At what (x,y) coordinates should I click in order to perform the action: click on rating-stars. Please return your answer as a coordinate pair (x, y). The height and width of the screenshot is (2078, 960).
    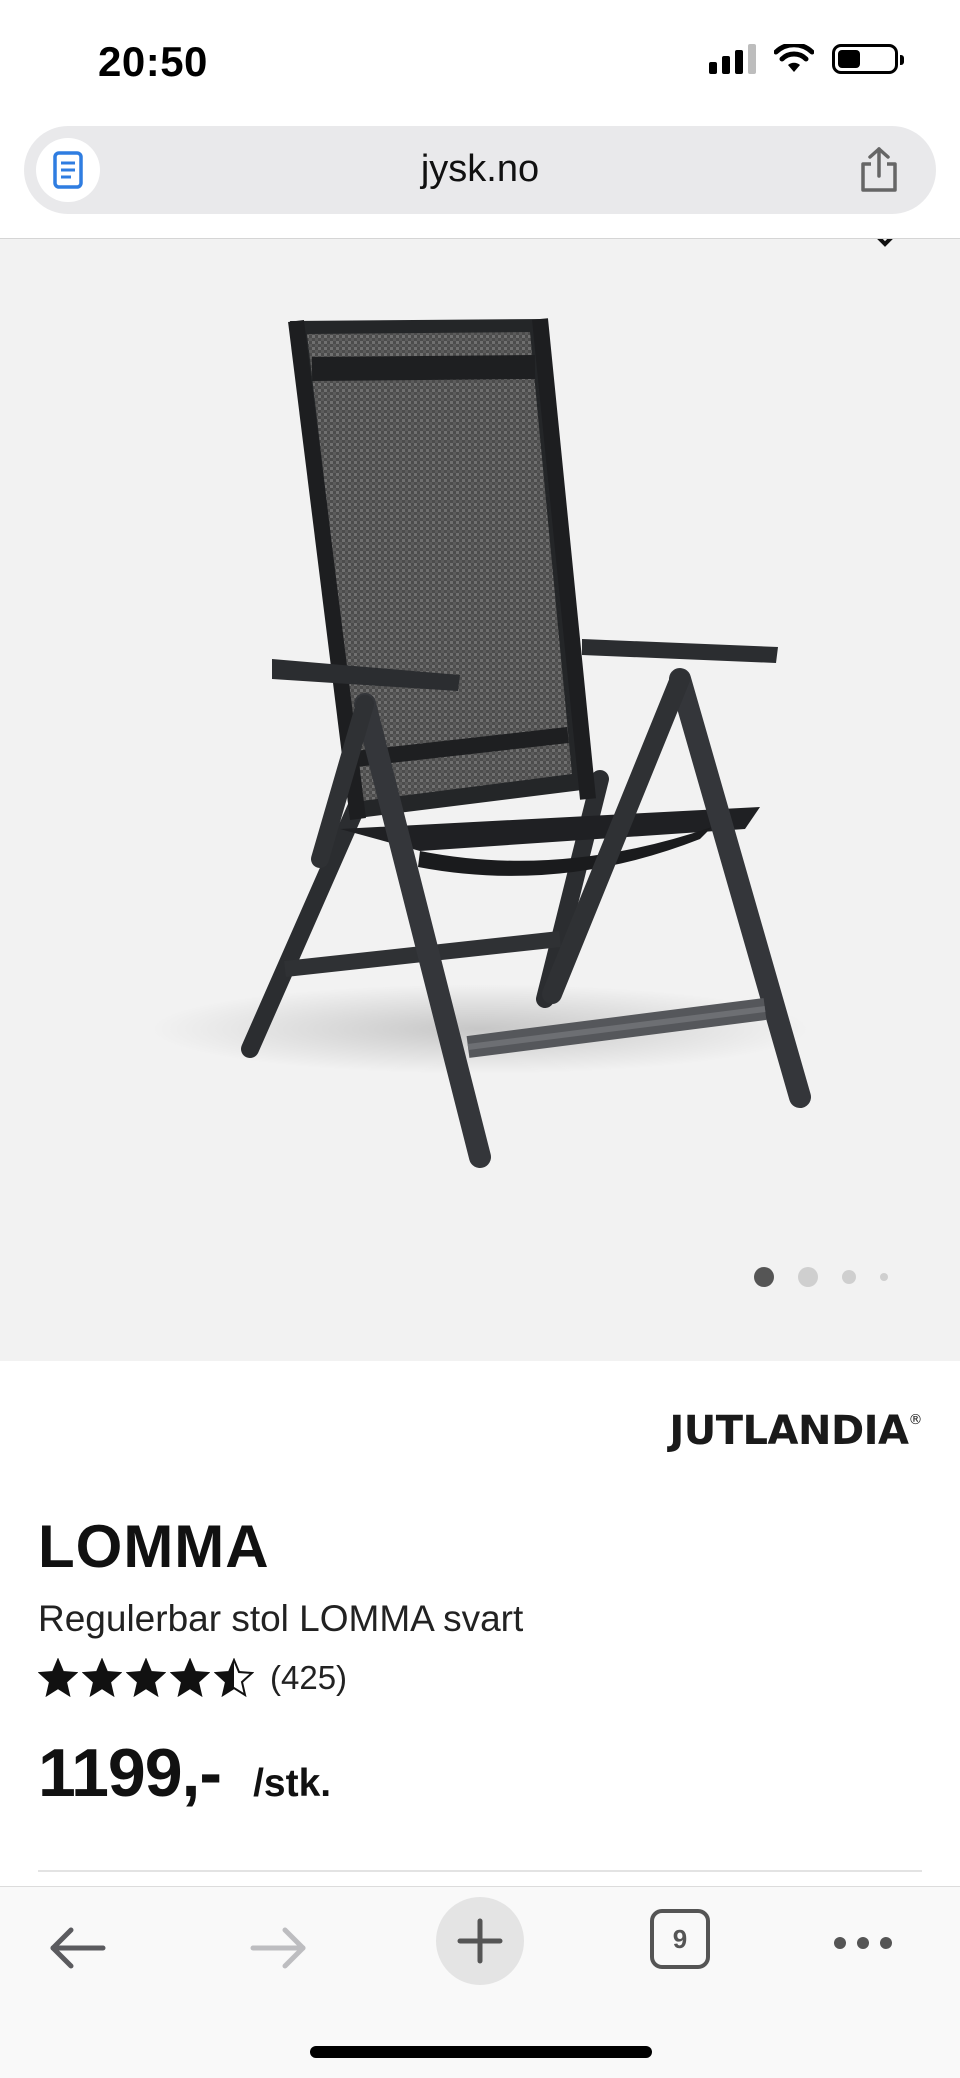
    Looking at the image, I should click on (146, 1678).